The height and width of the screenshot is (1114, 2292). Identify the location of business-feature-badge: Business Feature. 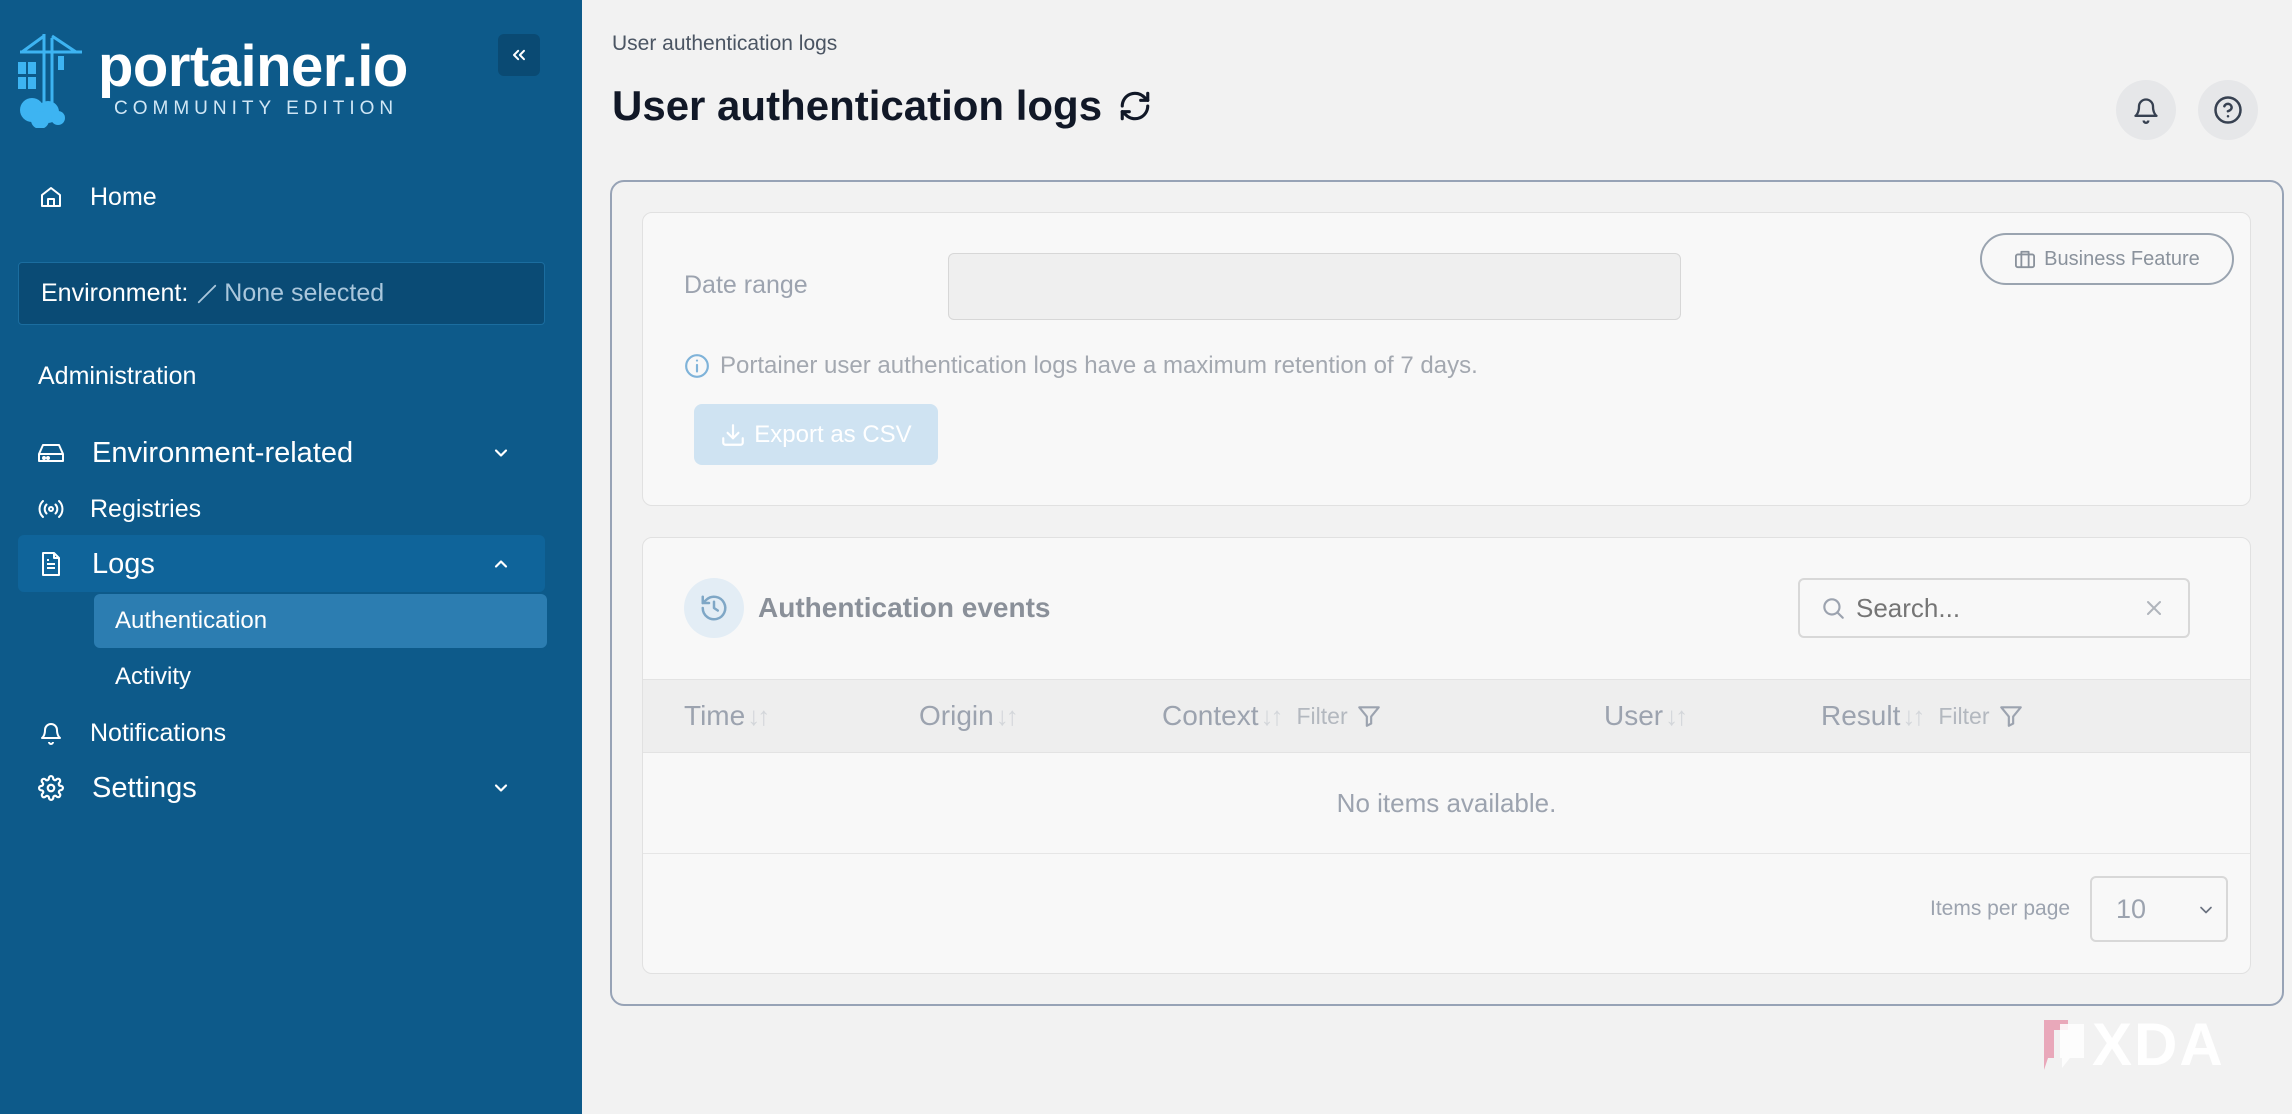
(2107, 259).